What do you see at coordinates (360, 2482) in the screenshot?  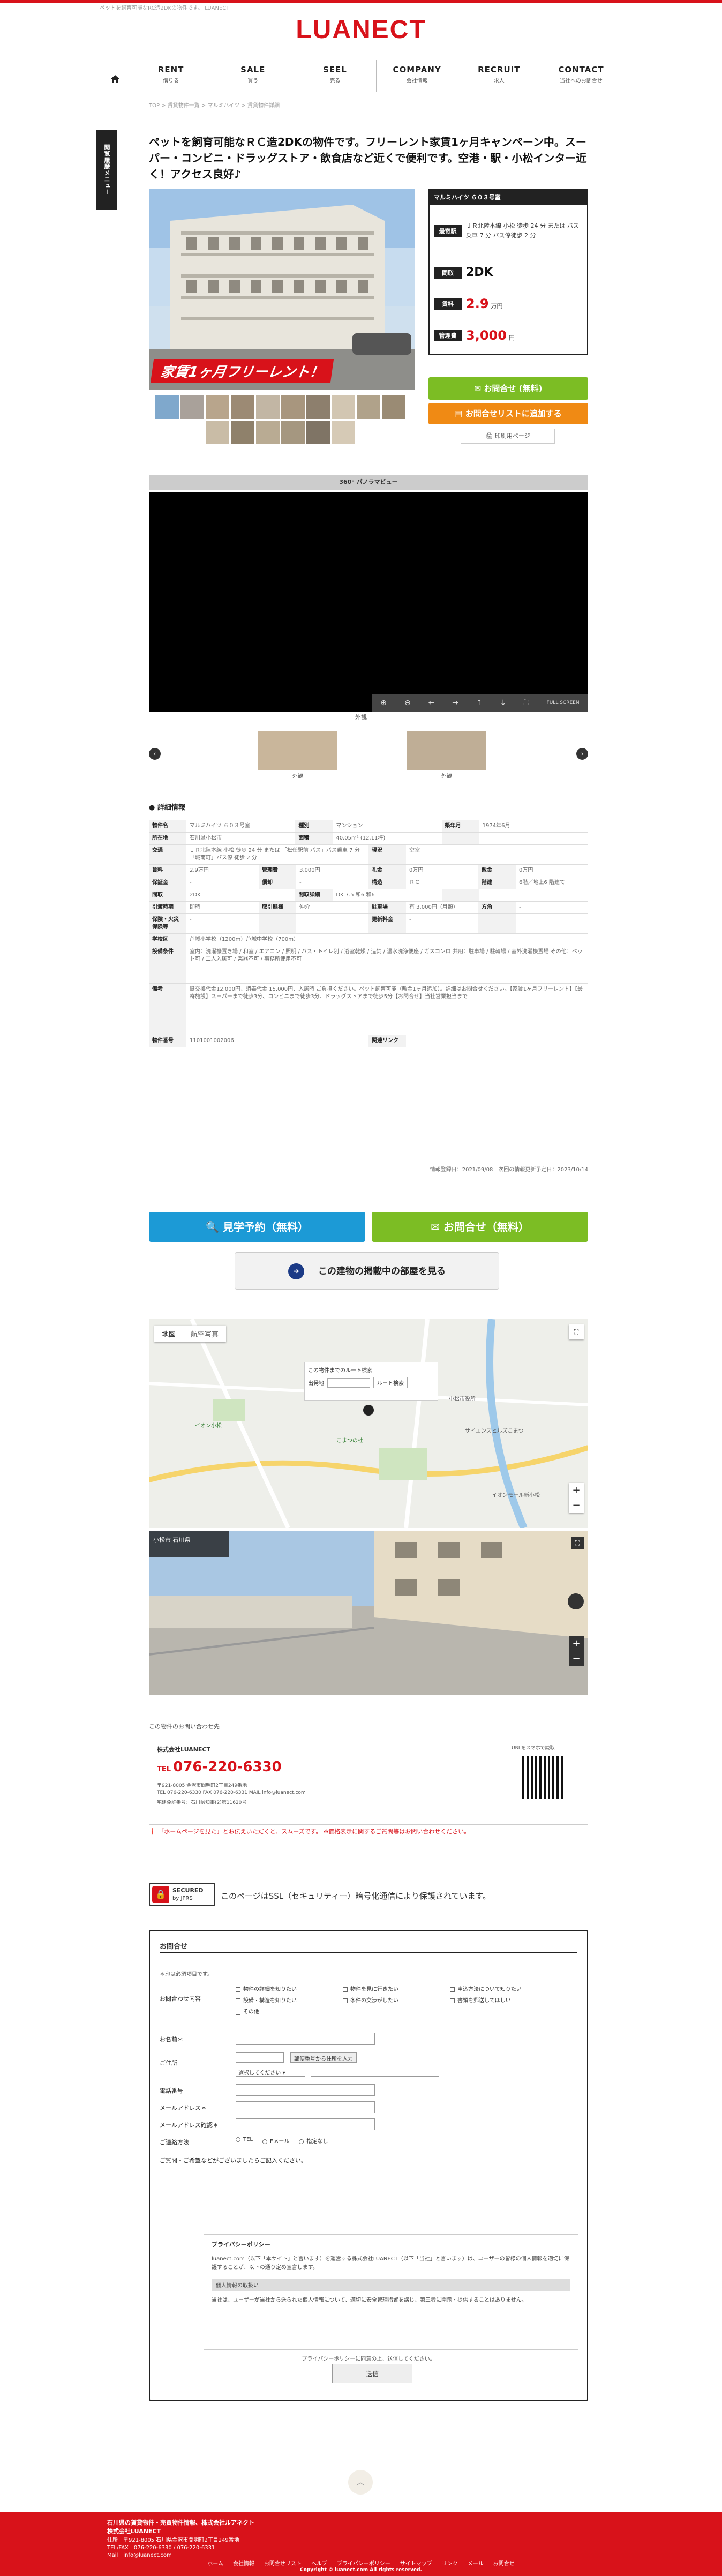 I see `back-to-top-button: ︿` at bounding box center [360, 2482].